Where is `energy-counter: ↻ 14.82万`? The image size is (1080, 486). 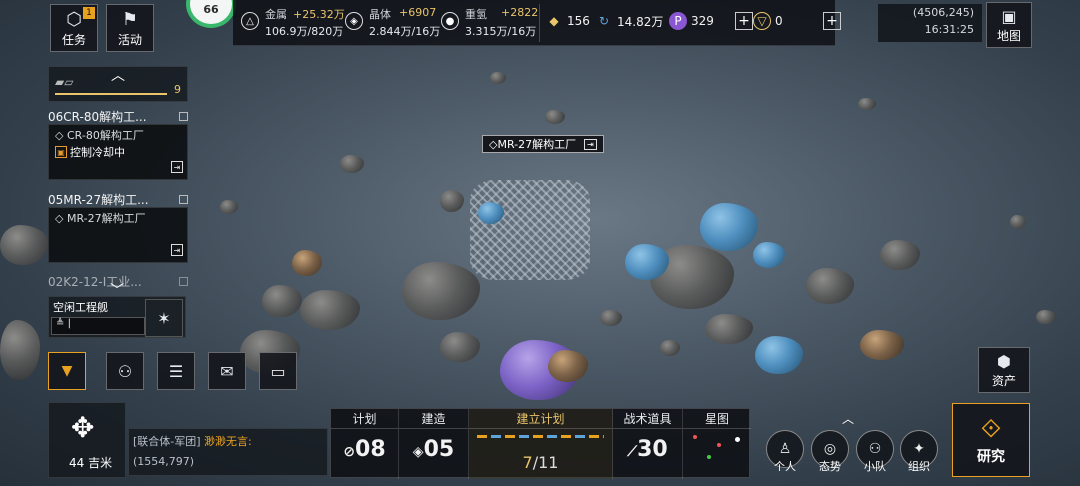 energy-counter: ↻ 14.82万 is located at coordinates (629, 21).